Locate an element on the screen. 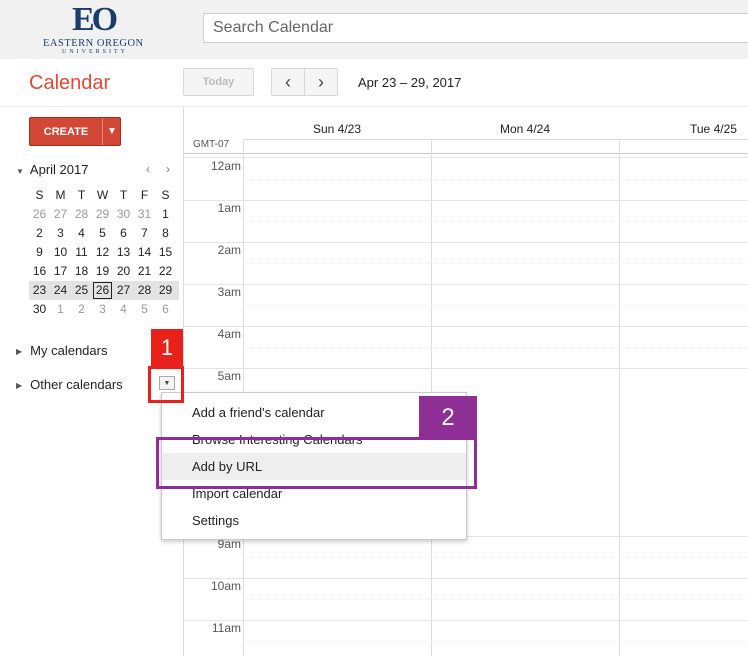  mini-day: 20 is located at coordinates (123, 271).